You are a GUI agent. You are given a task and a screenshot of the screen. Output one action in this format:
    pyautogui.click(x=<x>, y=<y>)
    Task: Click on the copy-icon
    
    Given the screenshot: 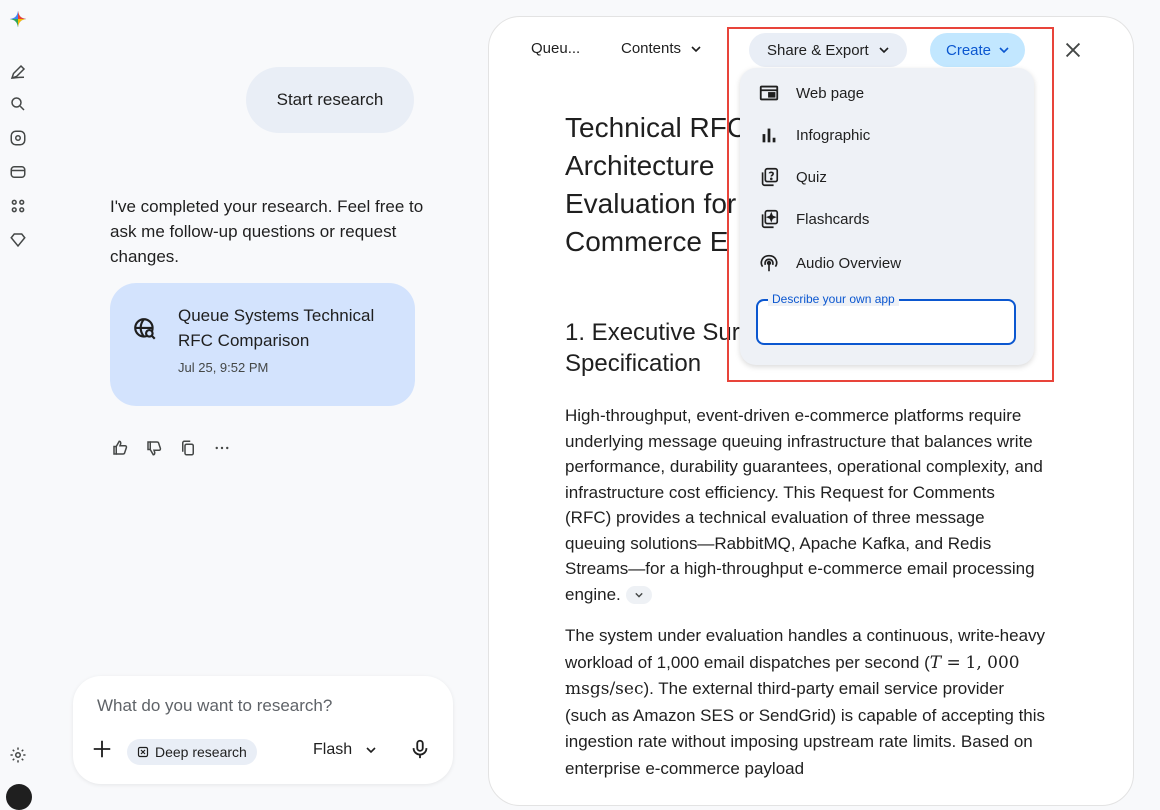 What is the action you would take?
    pyautogui.click(x=188, y=448)
    